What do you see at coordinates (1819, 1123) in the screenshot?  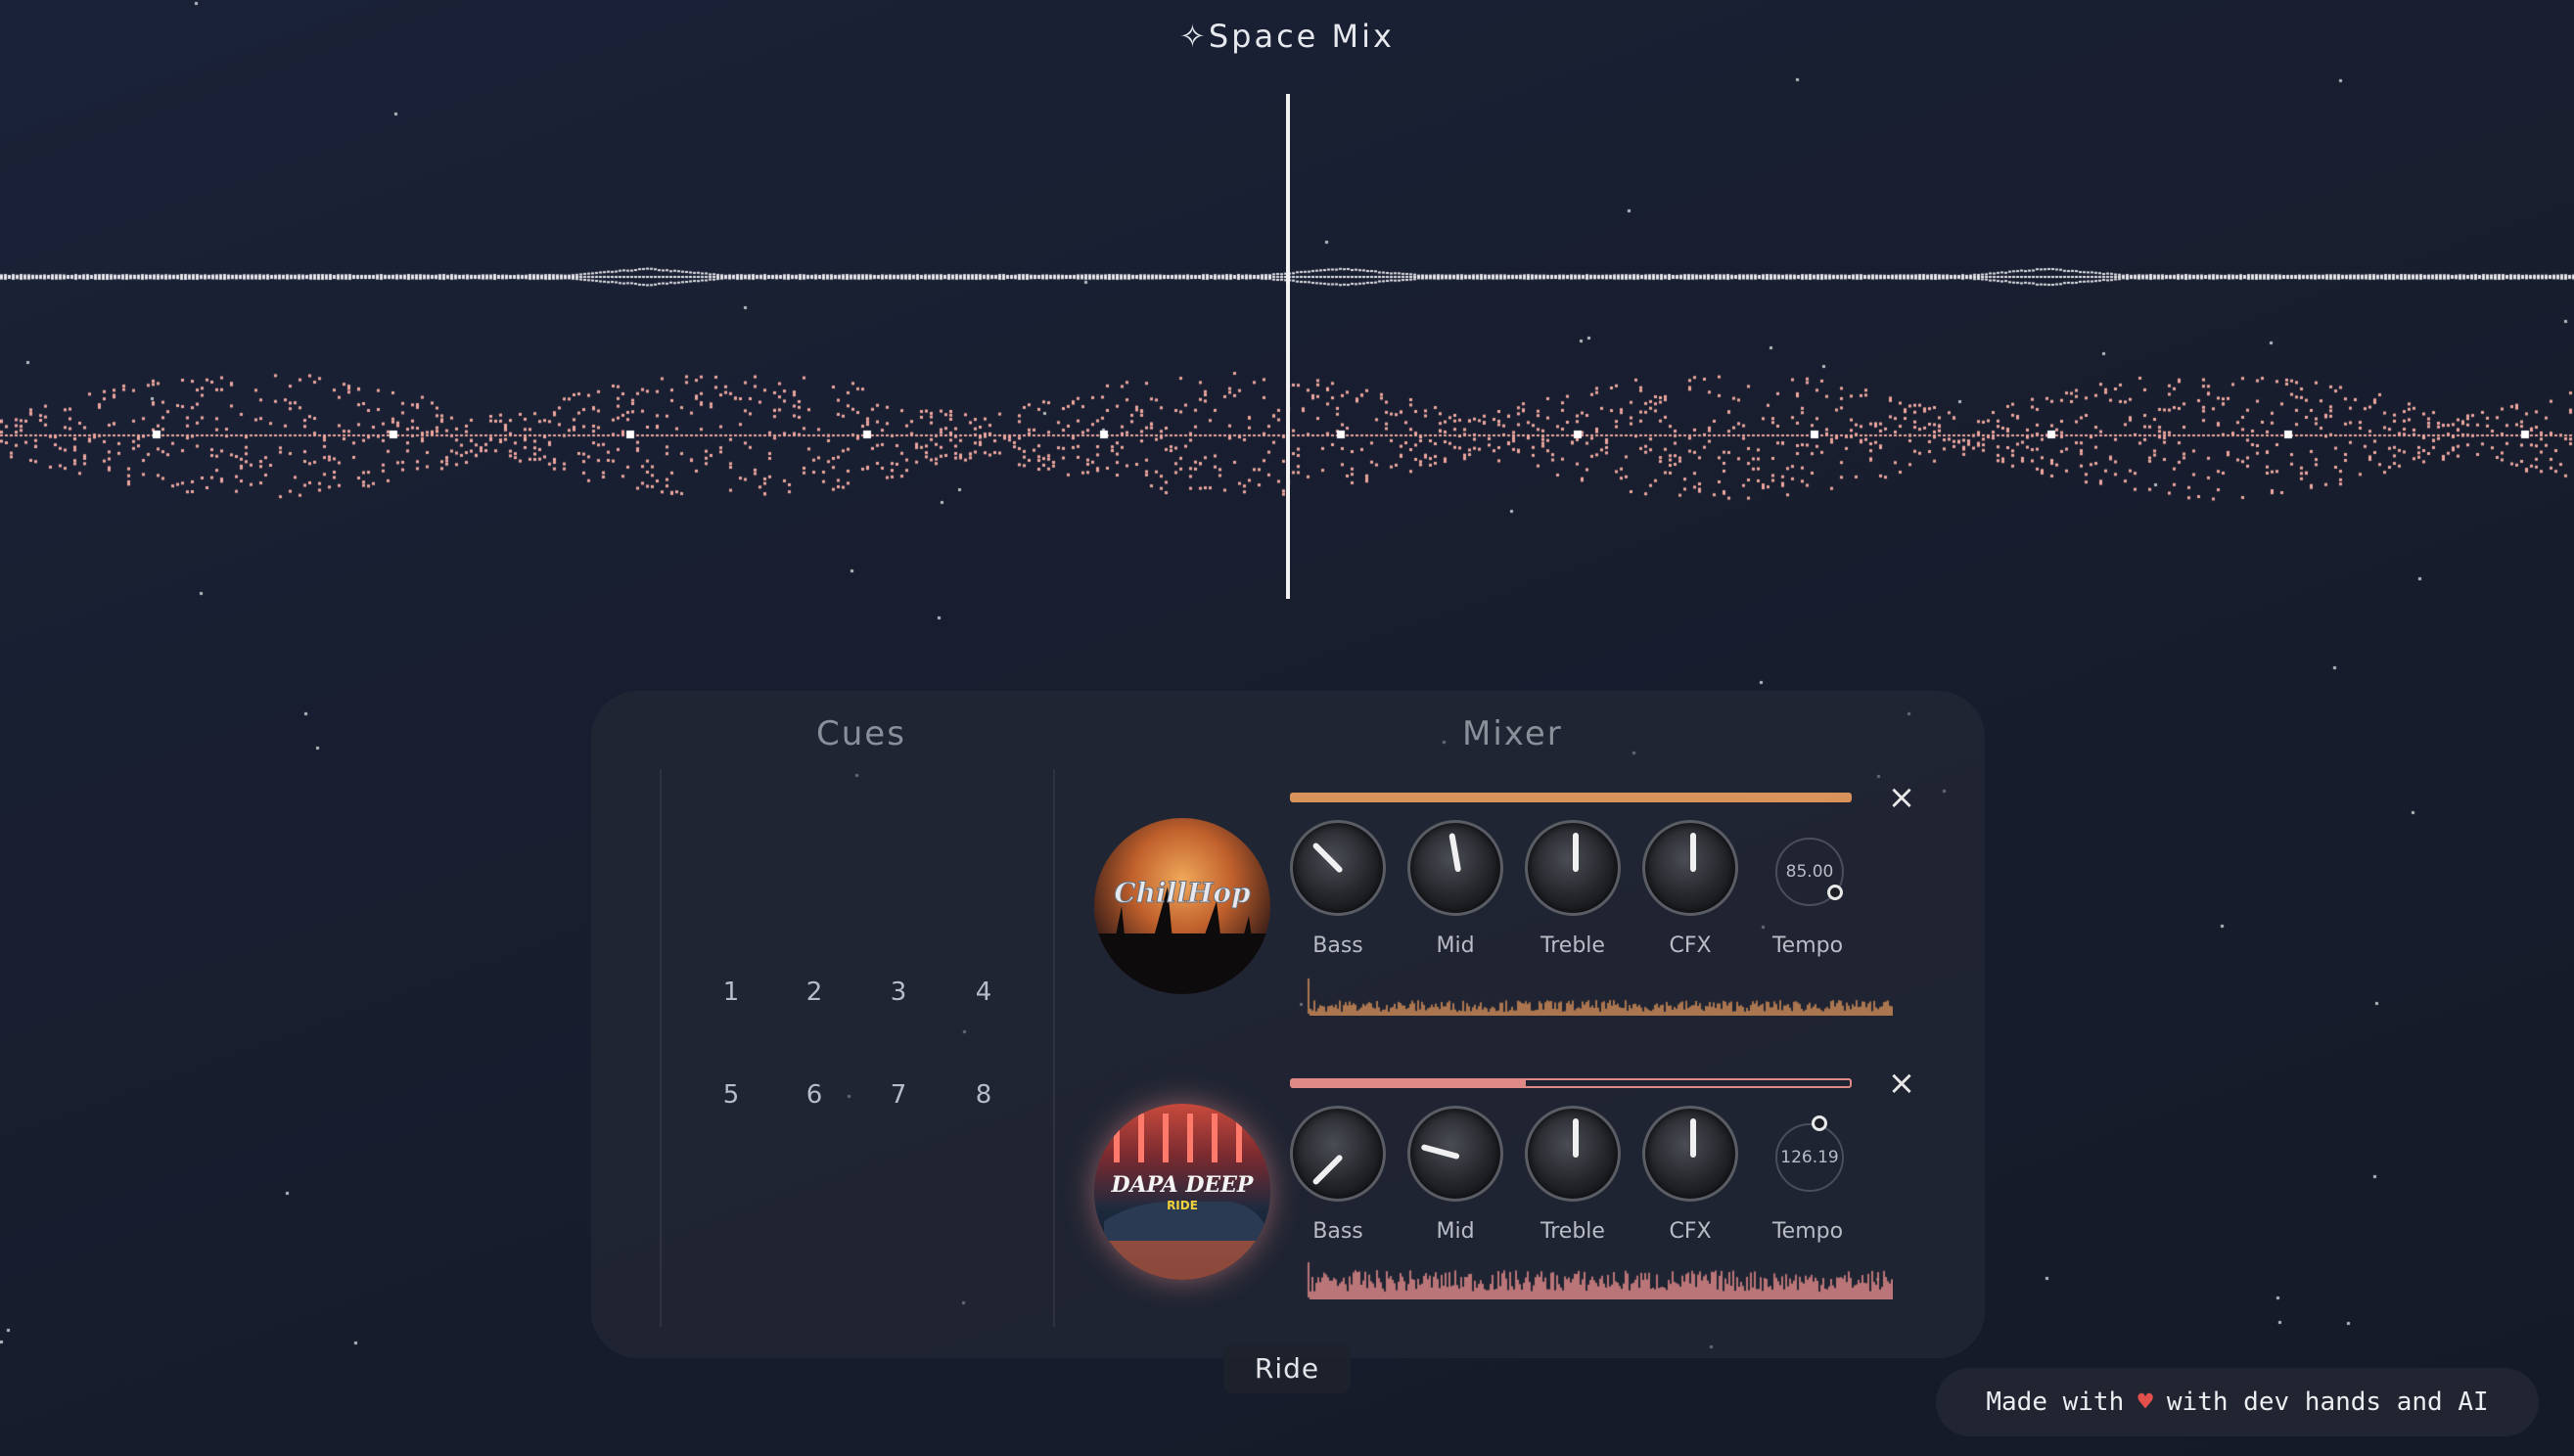 I see `deck-2-tempo-handle` at bounding box center [1819, 1123].